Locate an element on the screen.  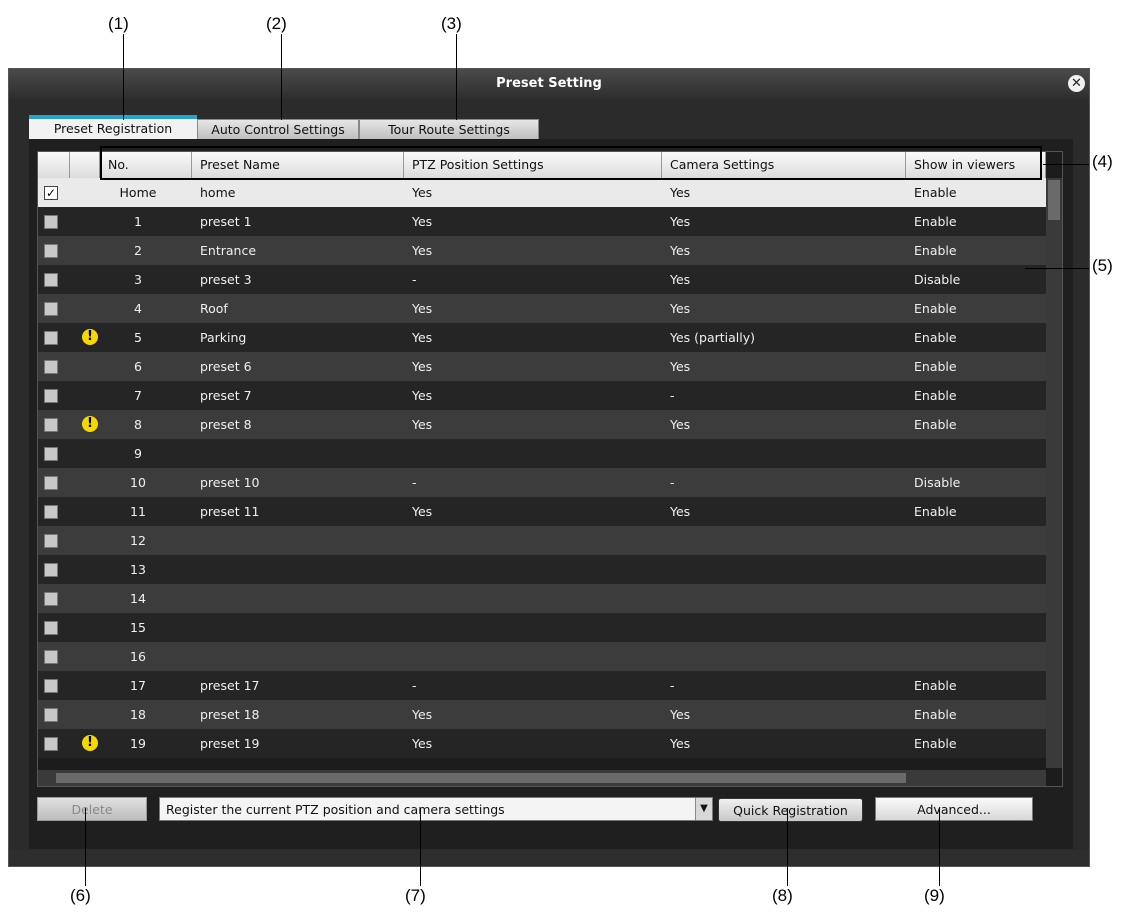
cell-no: 18 is located at coordinates (138, 714).